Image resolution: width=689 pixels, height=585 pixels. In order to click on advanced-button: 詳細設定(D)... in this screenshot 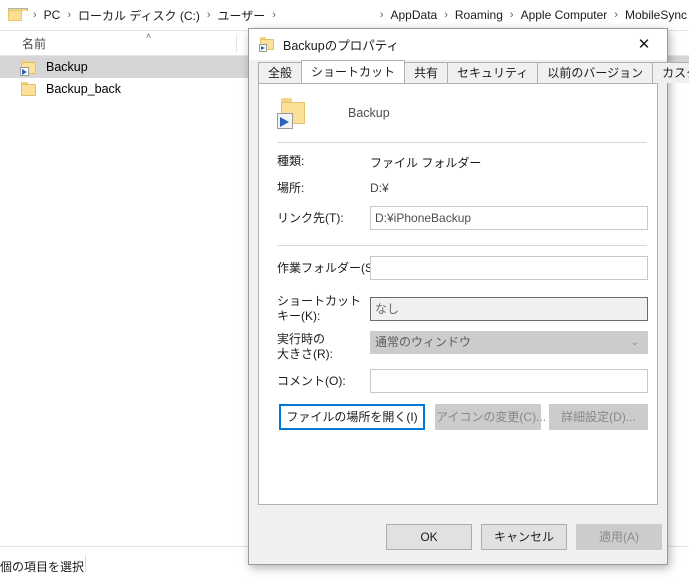, I will do `click(598, 417)`.